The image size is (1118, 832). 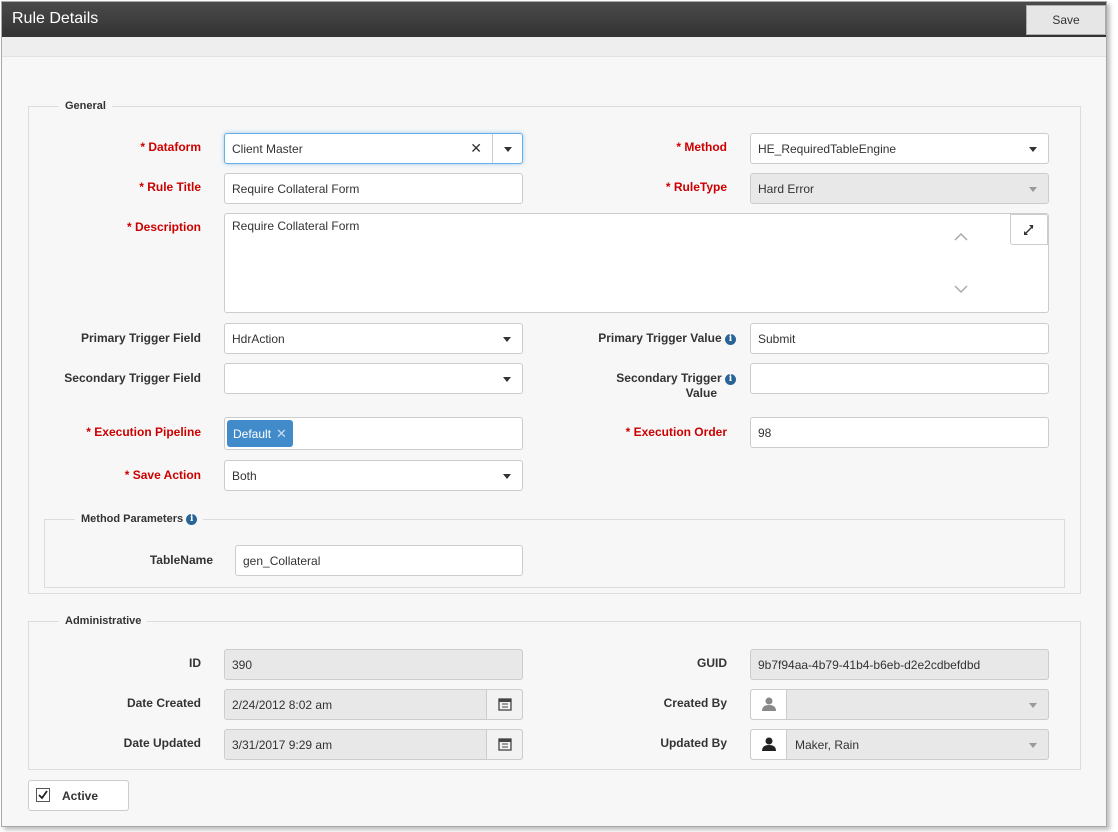 What do you see at coordinates (899, 432) in the screenshot?
I see `execution-order-input: 98` at bounding box center [899, 432].